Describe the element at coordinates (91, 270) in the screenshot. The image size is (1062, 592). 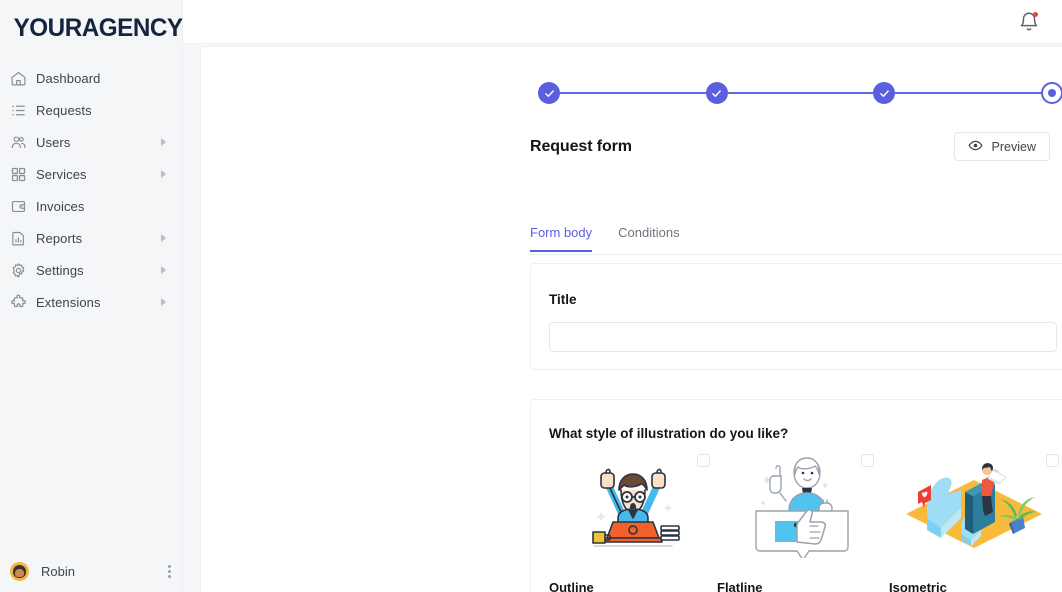
I see `sidebar-item-settings: Settings` at that location.